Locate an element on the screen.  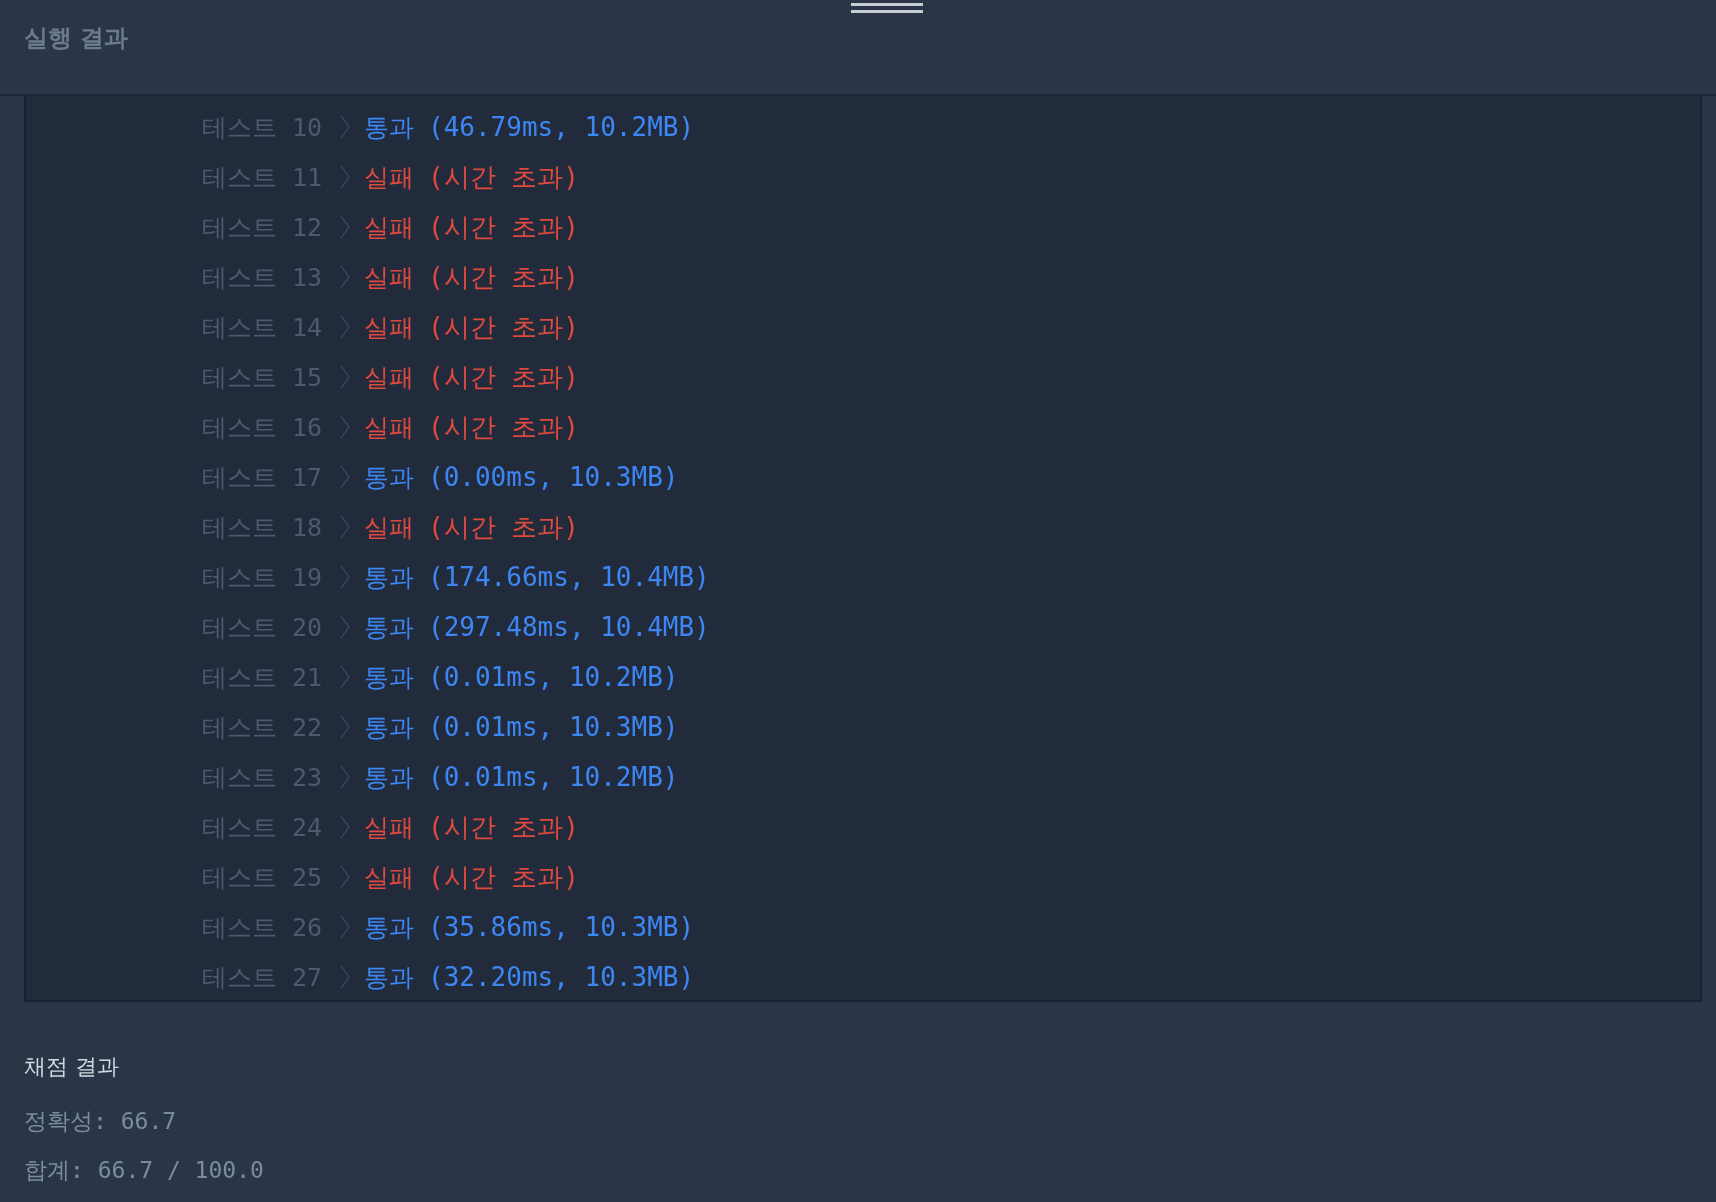
resize-handle is located at coordinates (887, 8).